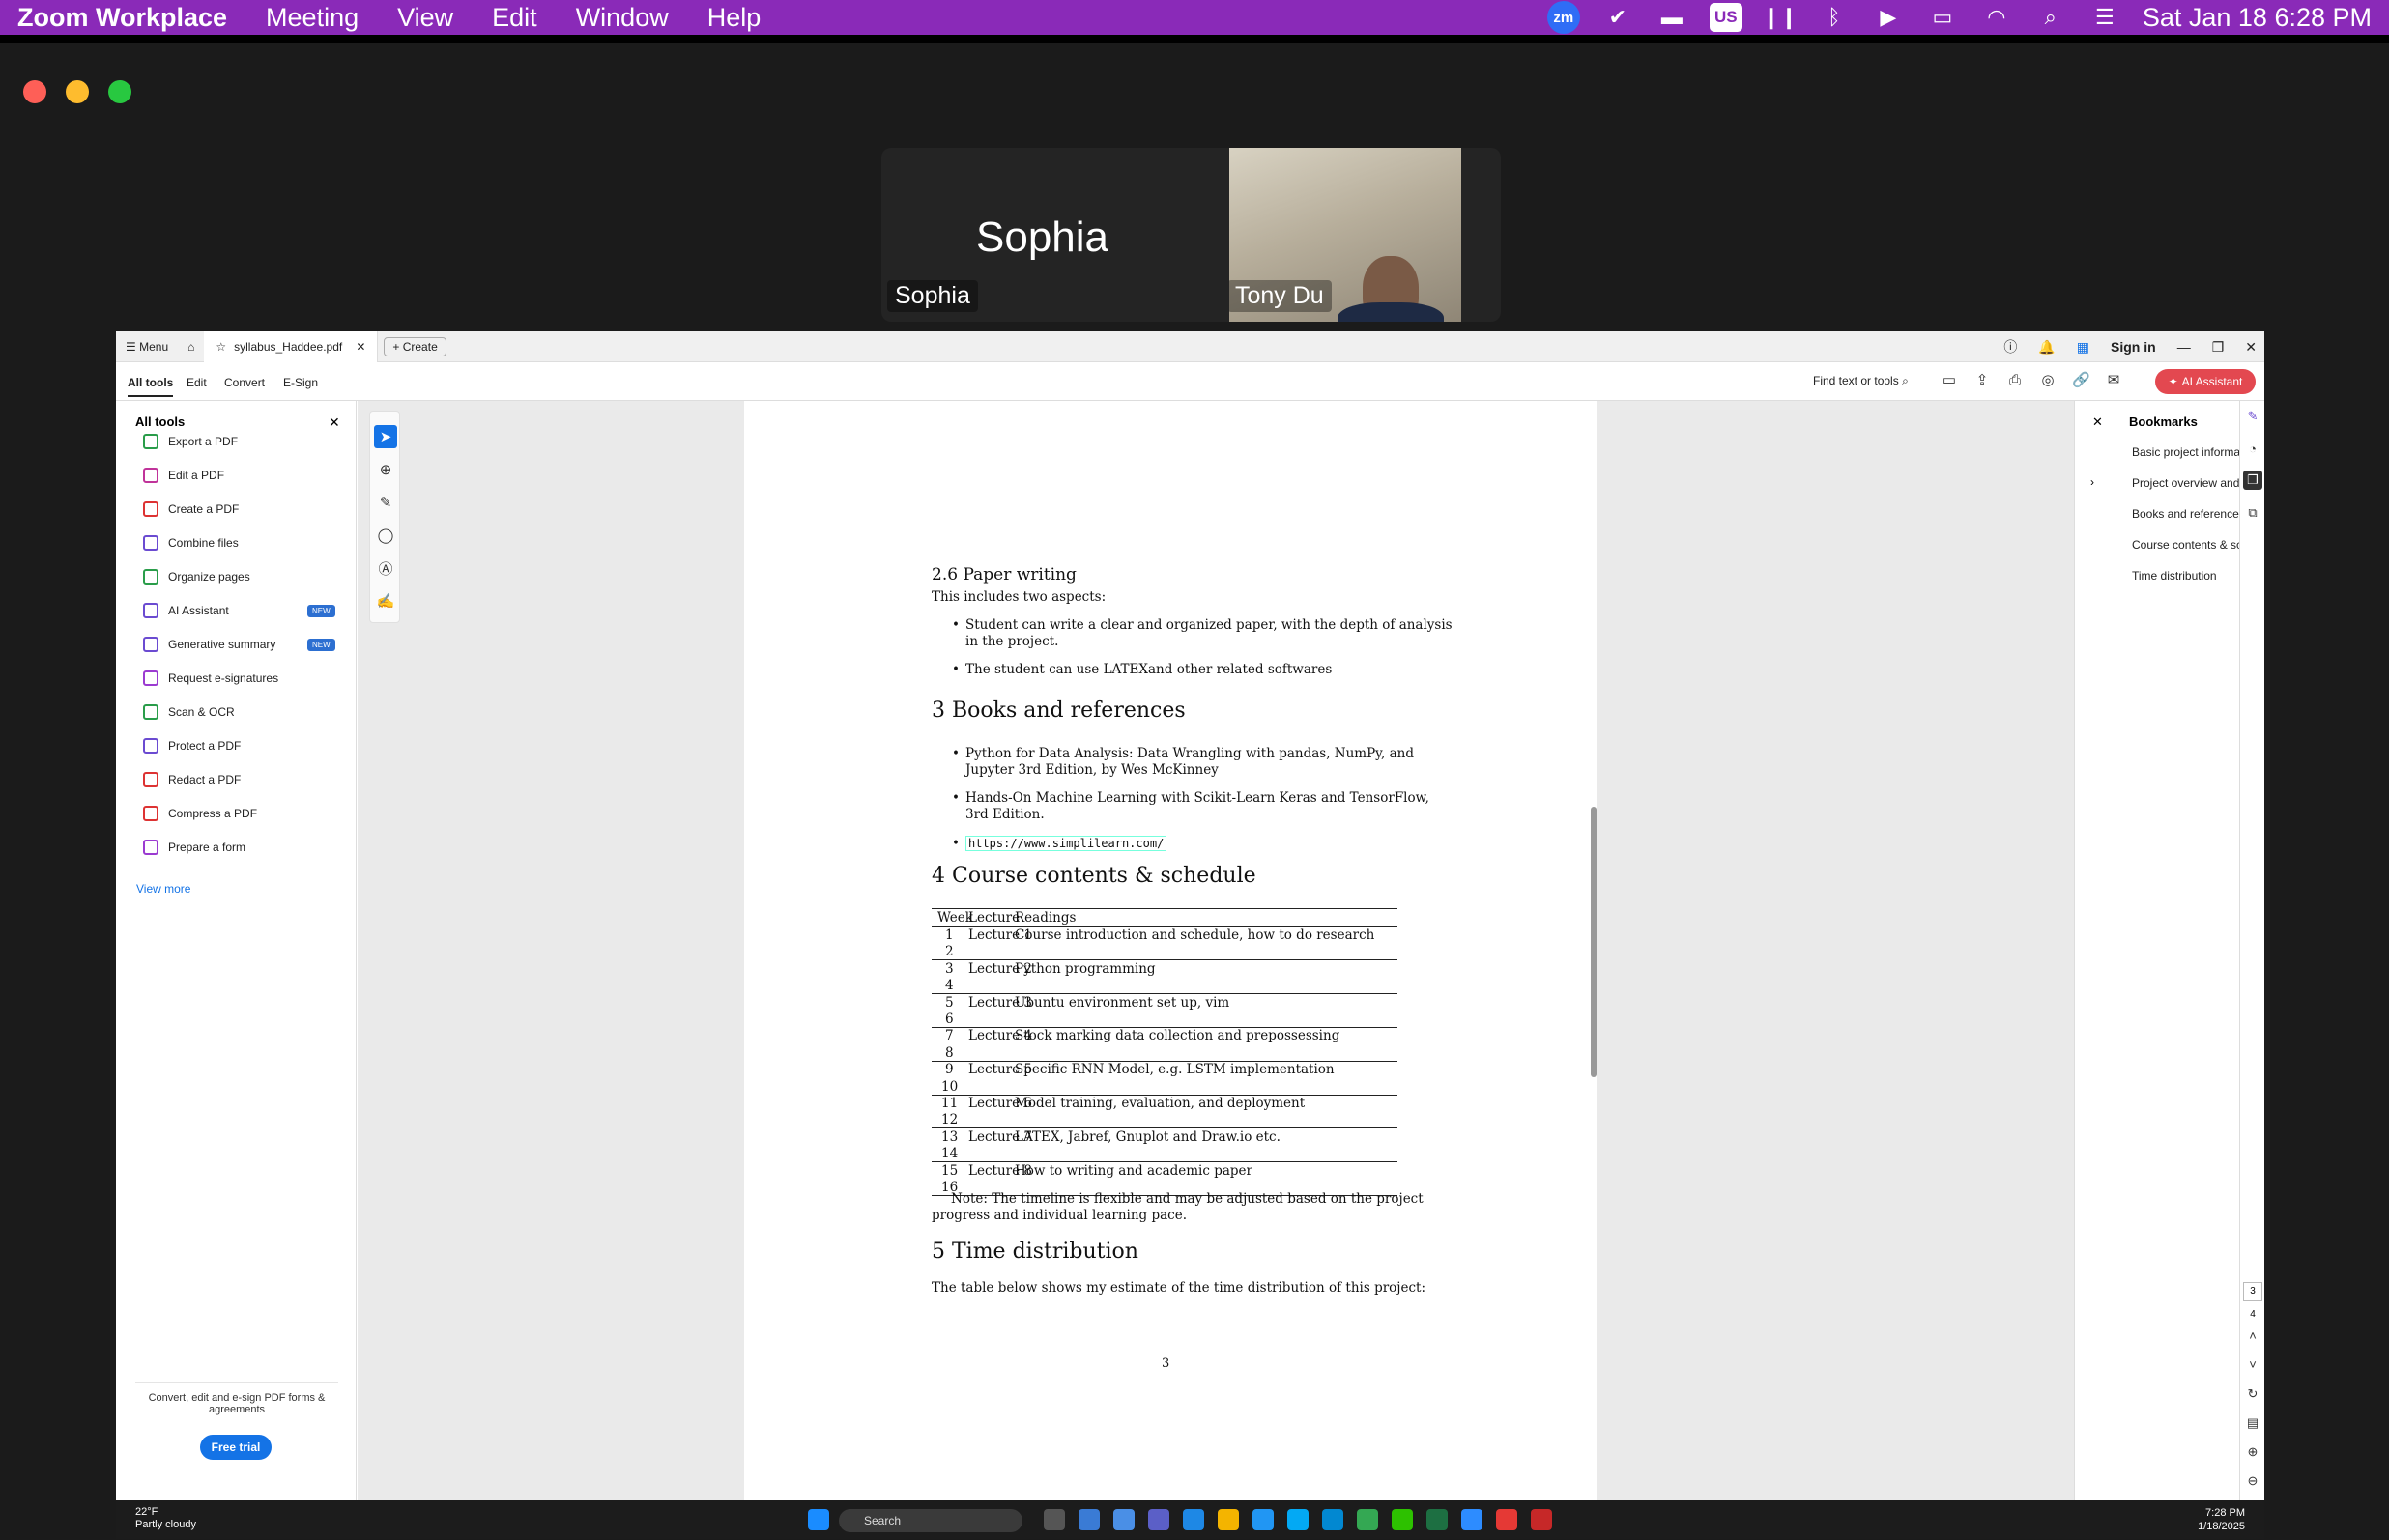 Image resolution: width=2389 pixels, height=1540 pixels. I want to click on tab-all-tools: All tools, so click(151, 386).